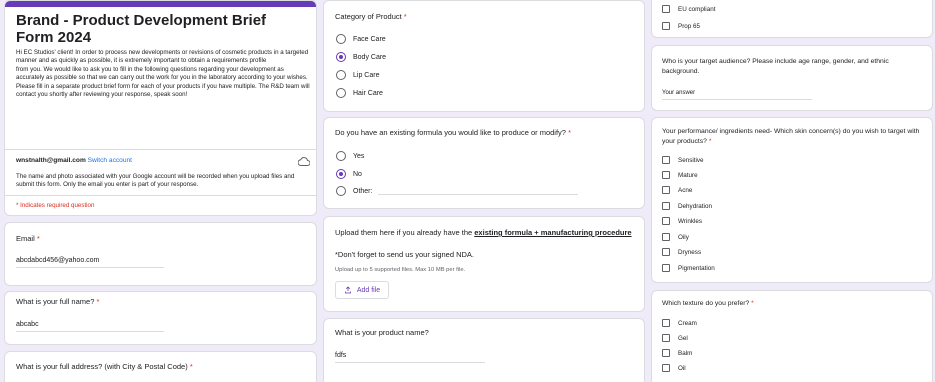  I want to click on option-label: Lip Care, so click(366, 75).